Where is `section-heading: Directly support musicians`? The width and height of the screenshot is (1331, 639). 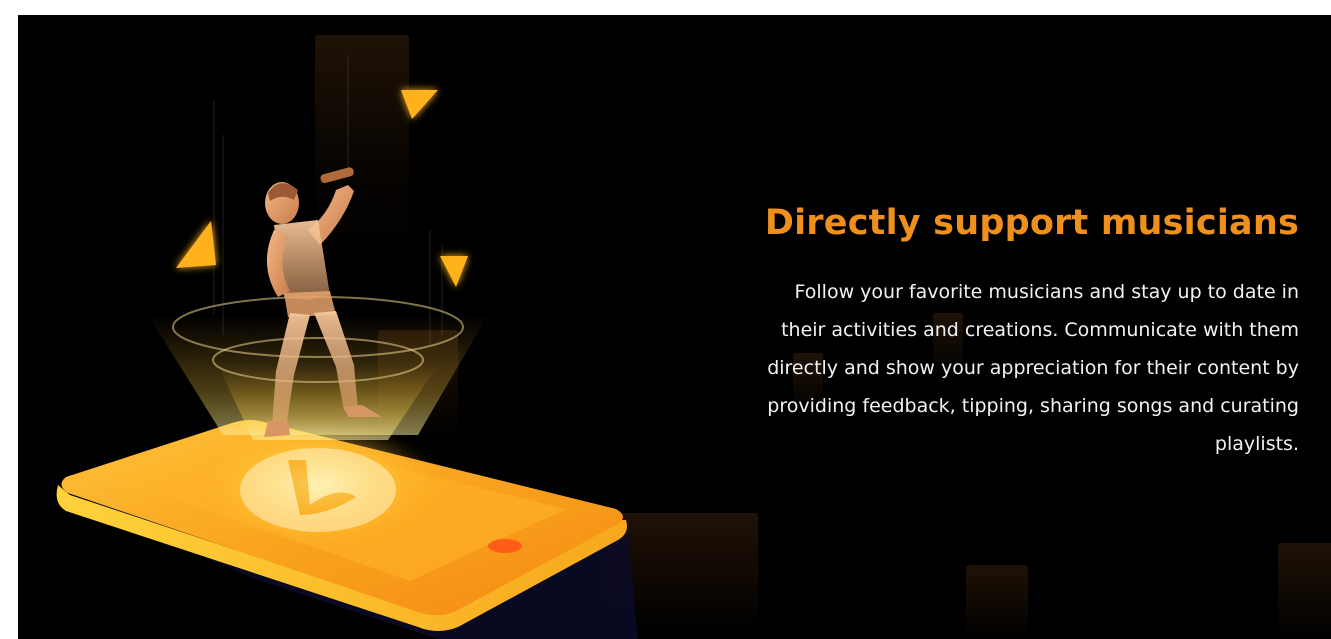
section-heading: Directly support musicians is located at coordinates (1031, 223).